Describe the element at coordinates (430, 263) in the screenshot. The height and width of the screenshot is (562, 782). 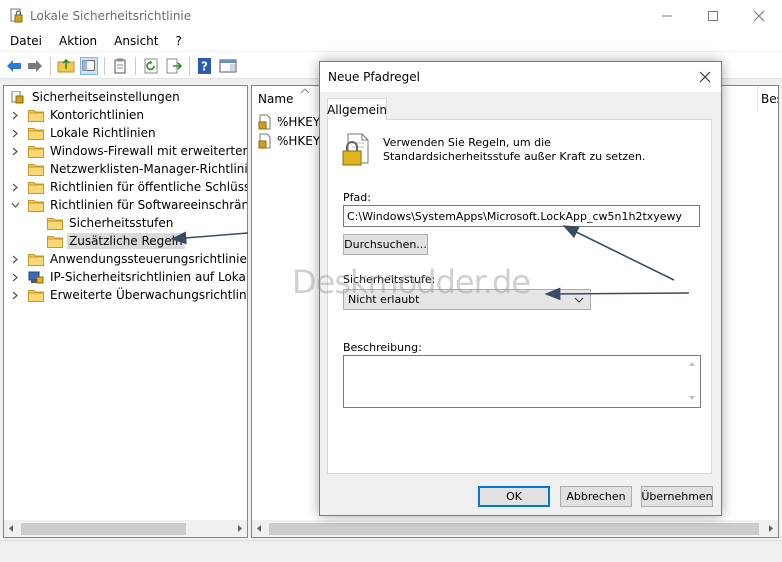
I see `annotation-arrows` at that location.